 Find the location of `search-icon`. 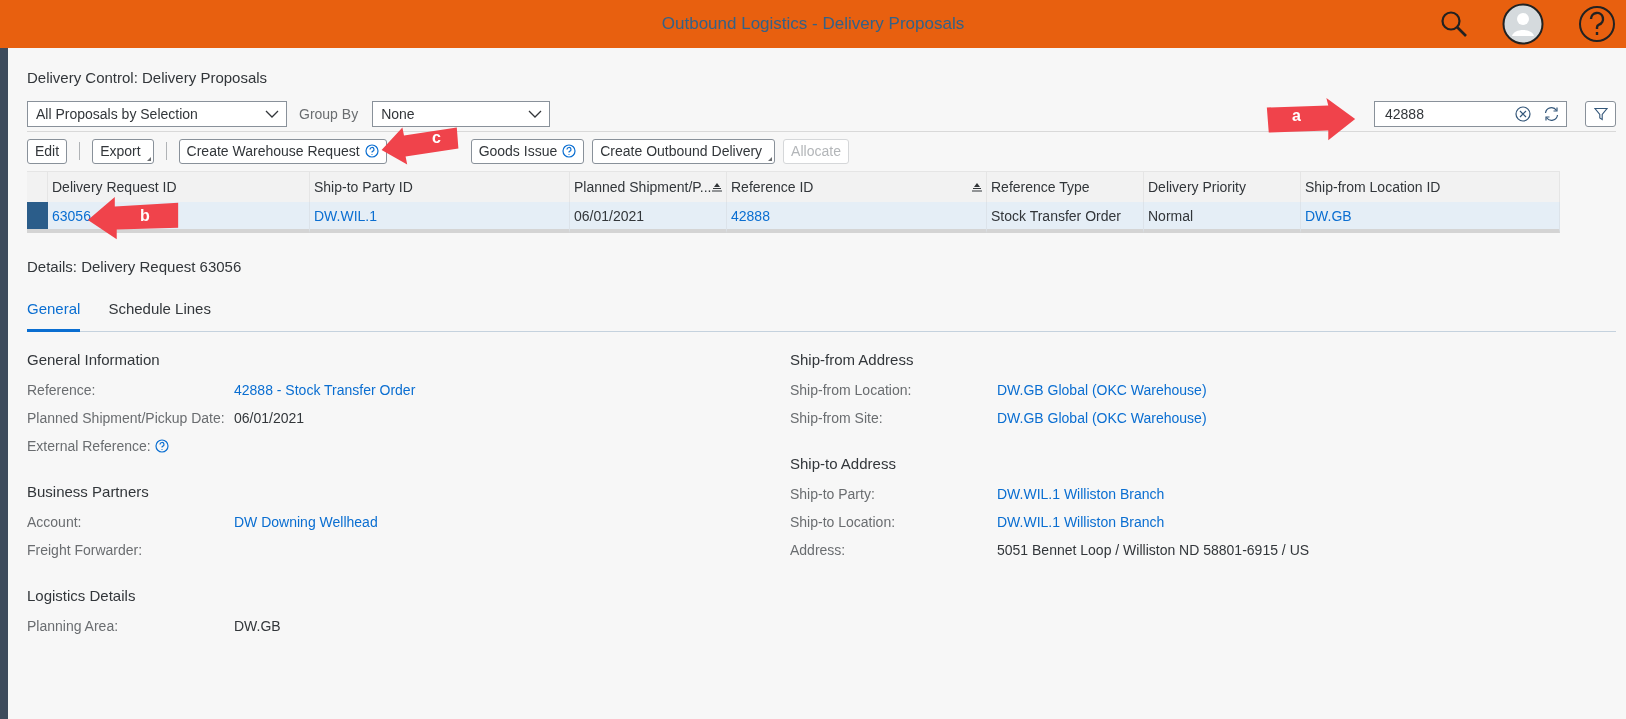

search-icon is located at coordinates (1454, 24).